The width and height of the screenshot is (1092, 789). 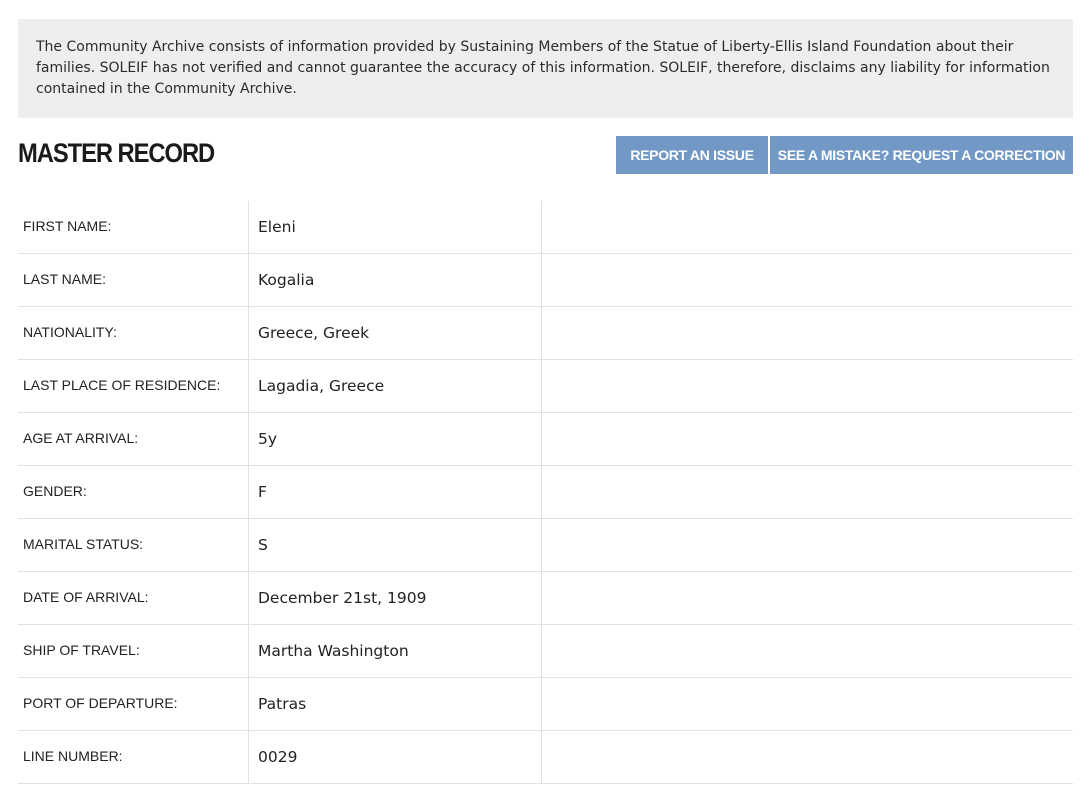 I want to click on record-row-first-name: FIRST NAME: Eleni, so click(x=545, y=227).